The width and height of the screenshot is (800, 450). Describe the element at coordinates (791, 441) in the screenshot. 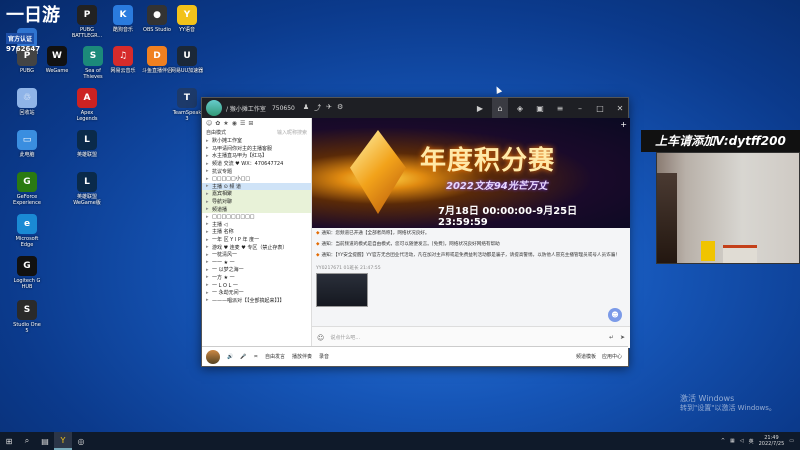

I see `notification-icon: ▭` at that location.